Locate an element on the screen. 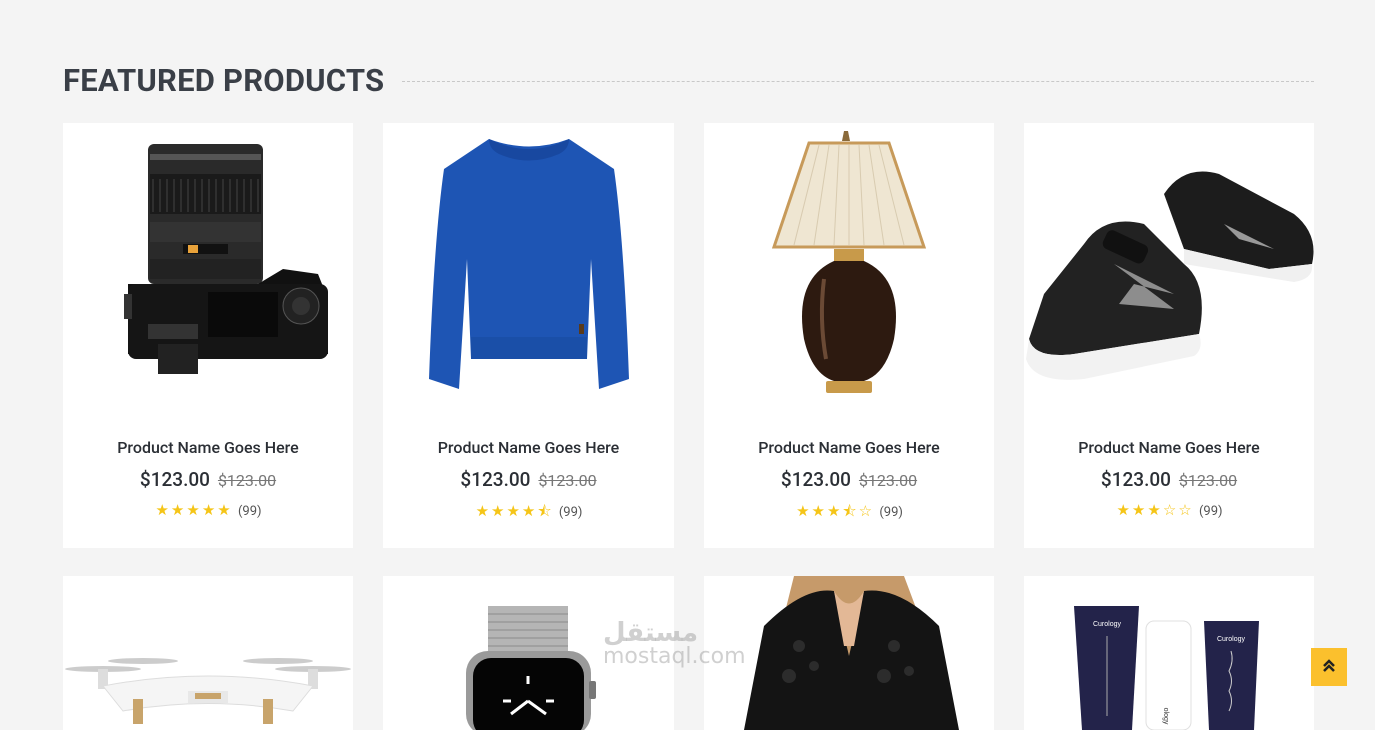 This screenshot has height=730, width=1375. product-image-smartwatch is located at coordinates (528, 668).